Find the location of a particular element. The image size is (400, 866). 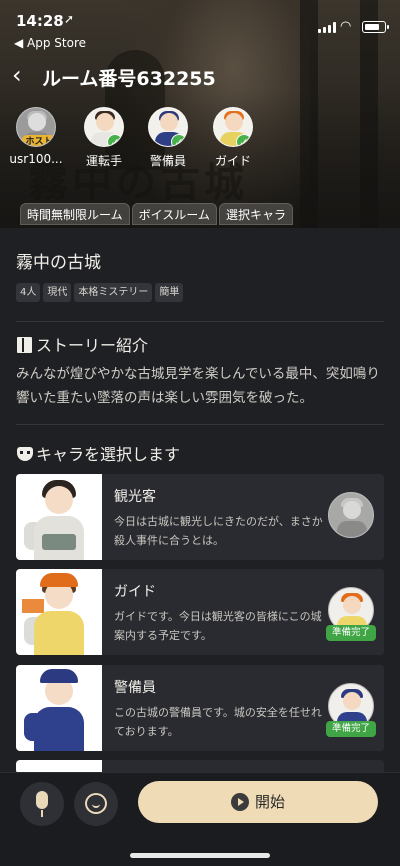

player-list: ホスト usr100... ✓ 運転手 ✓ 警備員 ✓ ガイド is located at coordinates (163, 142).